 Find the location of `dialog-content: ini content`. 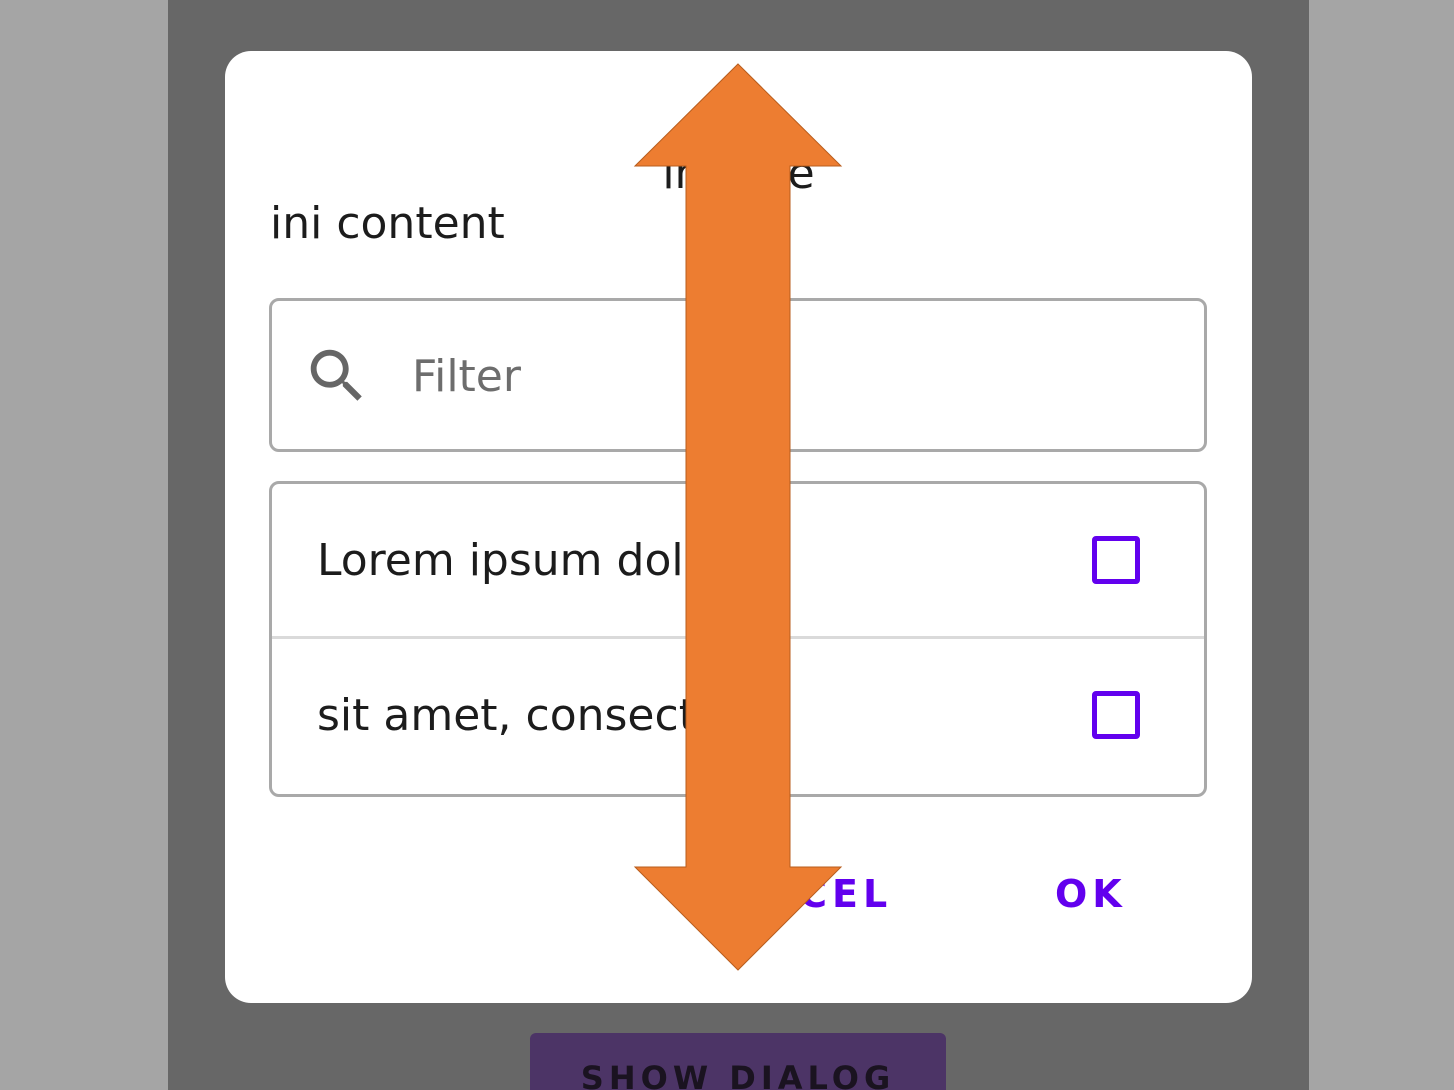

dialog-content: ini content is located at coordinates (387, 223).